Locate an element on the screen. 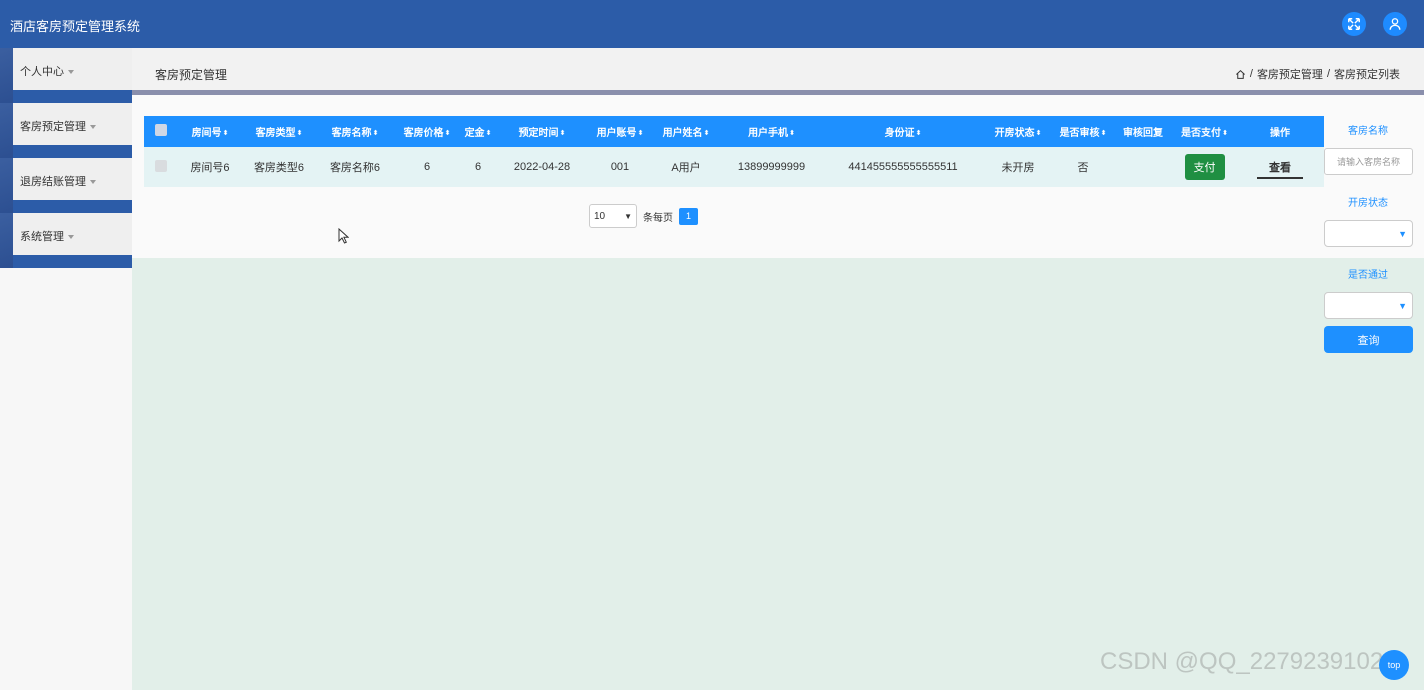 This screenshot has height=690, width=1424. pay-button: 支付 is located at coordinates (1204, 167).